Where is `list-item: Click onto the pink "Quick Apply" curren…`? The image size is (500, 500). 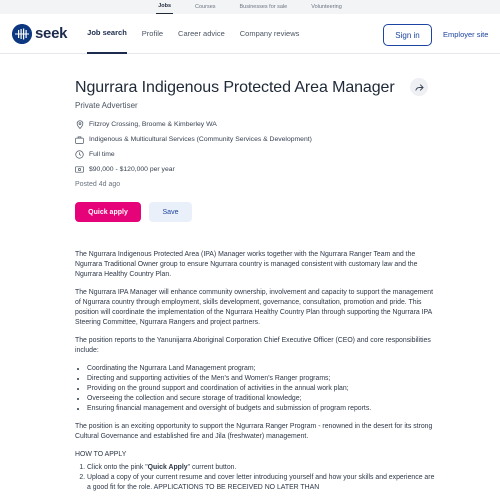 list-item: Click onto the pink "Quick Apply" curren… is located at coordinates (261, 468).